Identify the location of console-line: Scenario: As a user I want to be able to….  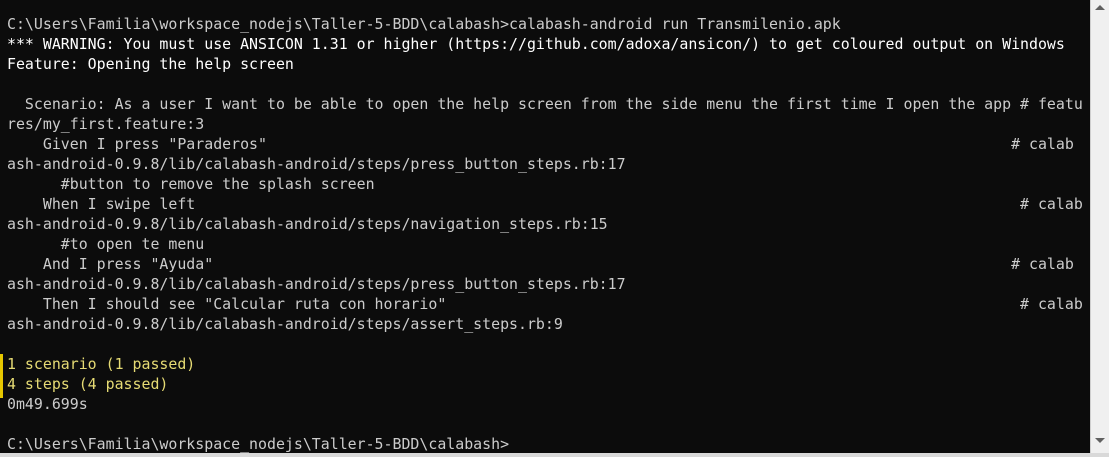
(545, 104).